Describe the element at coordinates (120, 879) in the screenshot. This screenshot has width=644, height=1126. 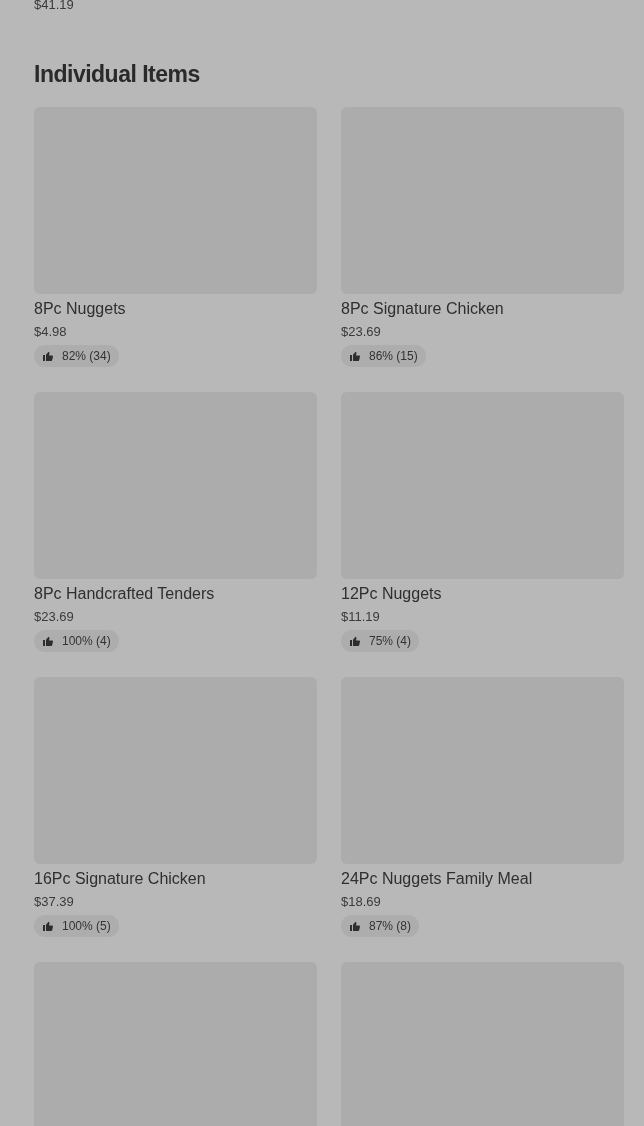
I see `item-name: 16Pc Signature Chicken` at that location.